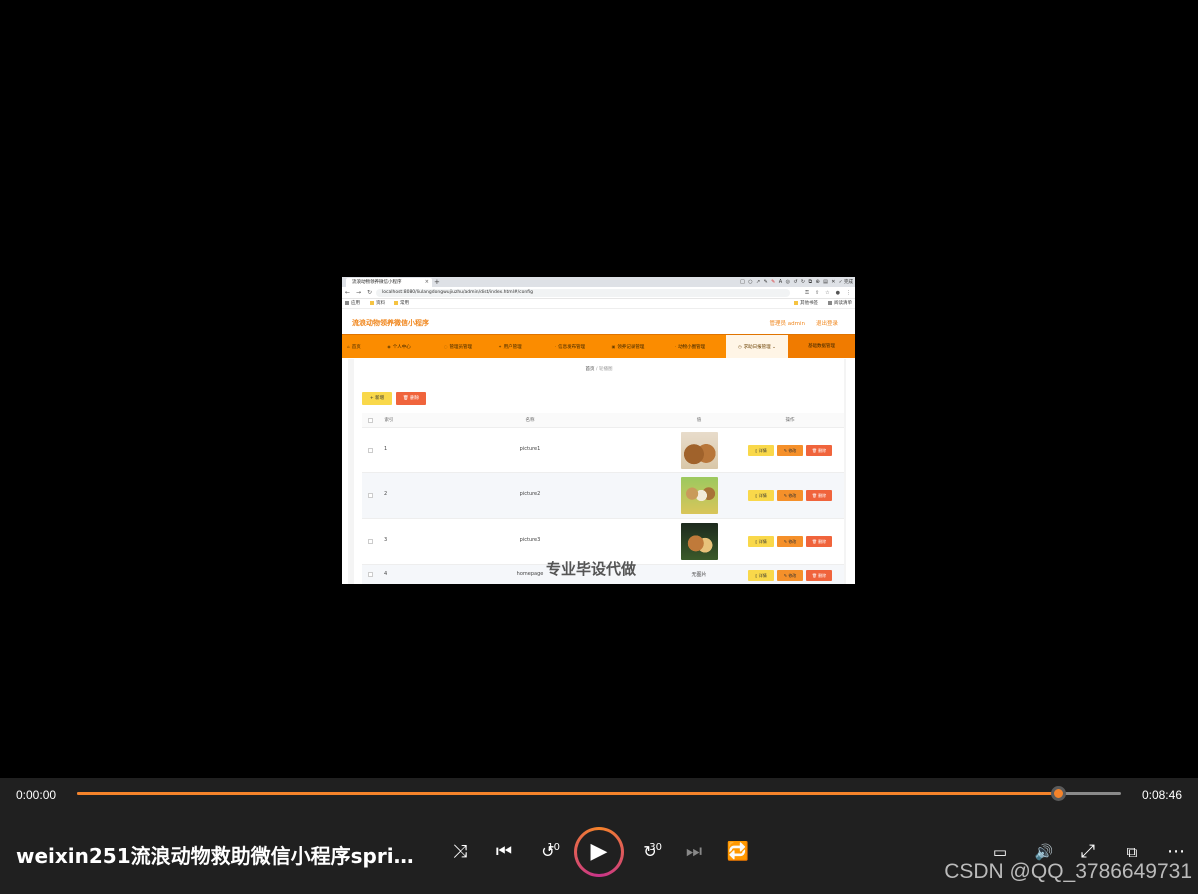 The height and width of the screenshot is (894, 1198). I want to click on bookmark-apps: 应用, so click(352, 304).